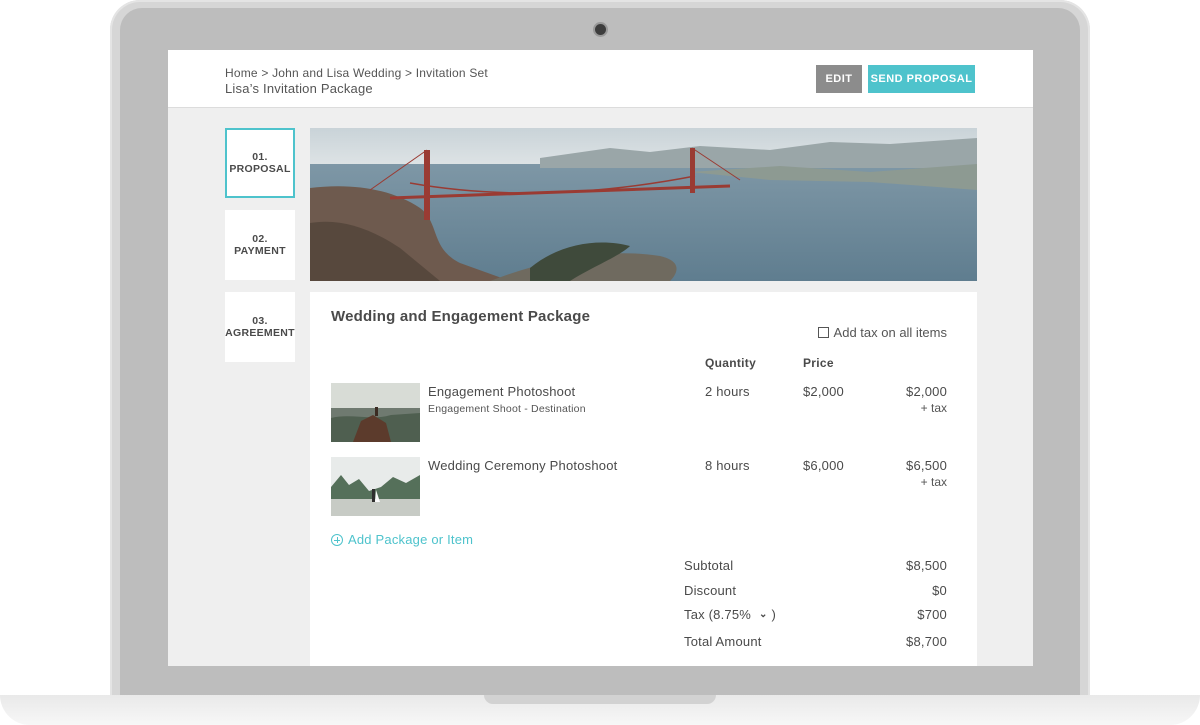 This screenshot has width=1200, height=725. What do you see at coordinates (723, 641) in the screenshot?
I see `total-label: Total Amount` at bounding box center [723, 641].